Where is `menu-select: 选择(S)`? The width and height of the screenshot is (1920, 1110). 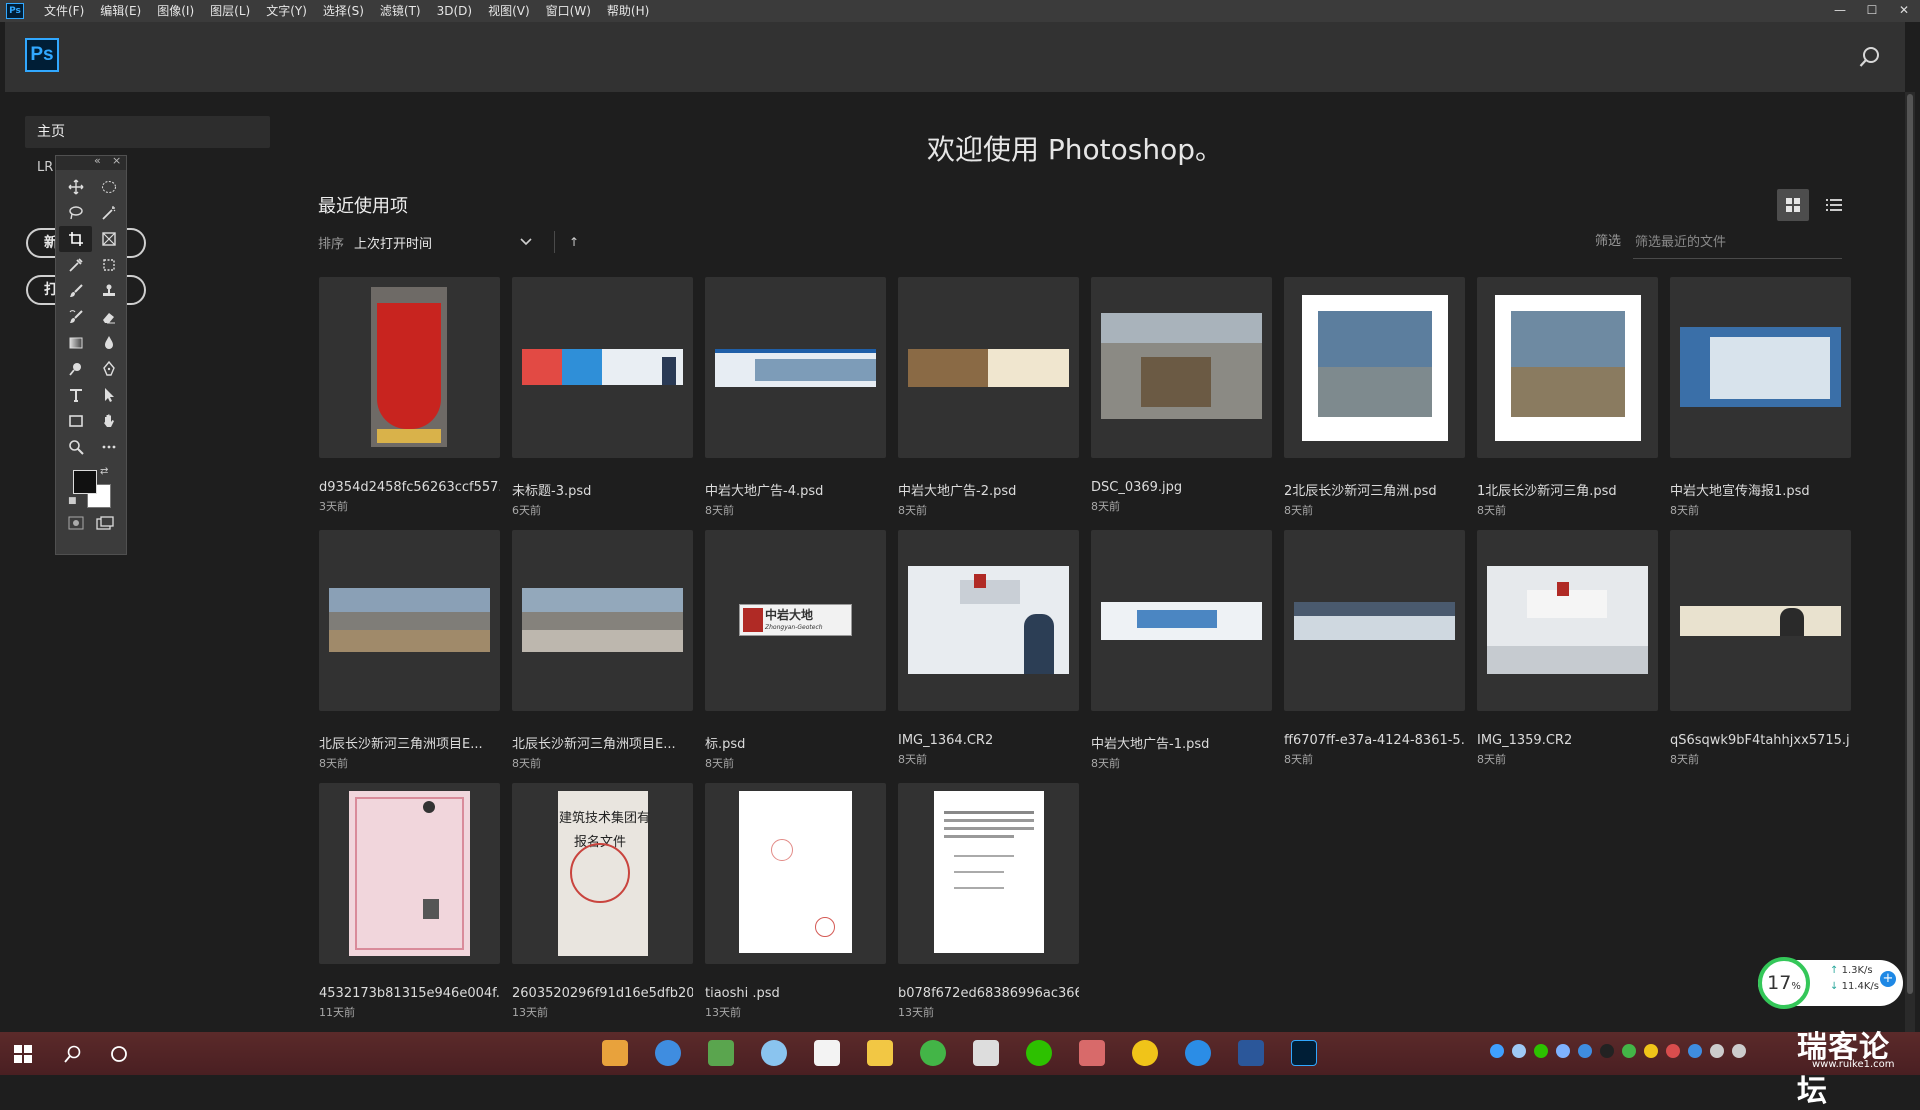
menu-select: 选择(S) is located at coordinates (343, 11).